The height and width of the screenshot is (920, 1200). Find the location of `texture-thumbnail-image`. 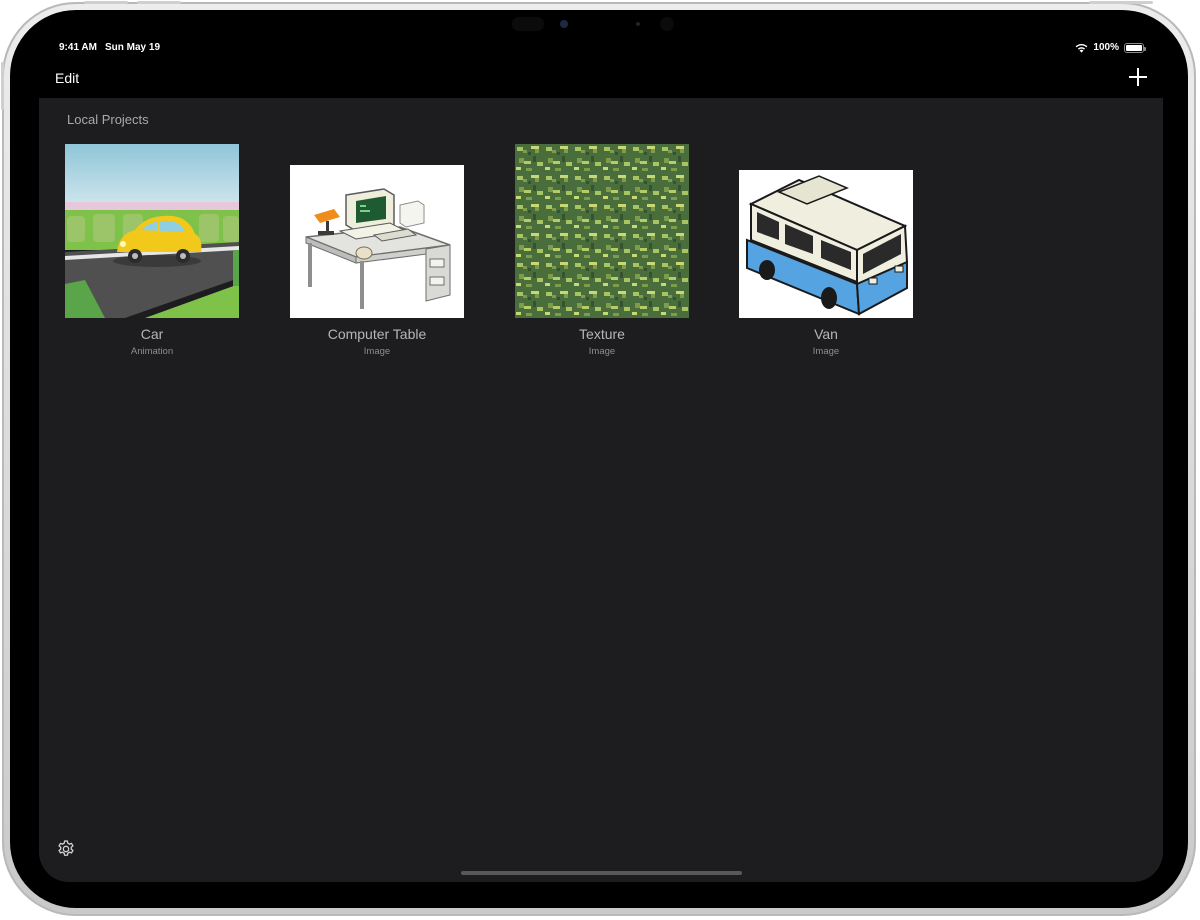

texture-thumbnail-image is located at coordinates (602, 231).